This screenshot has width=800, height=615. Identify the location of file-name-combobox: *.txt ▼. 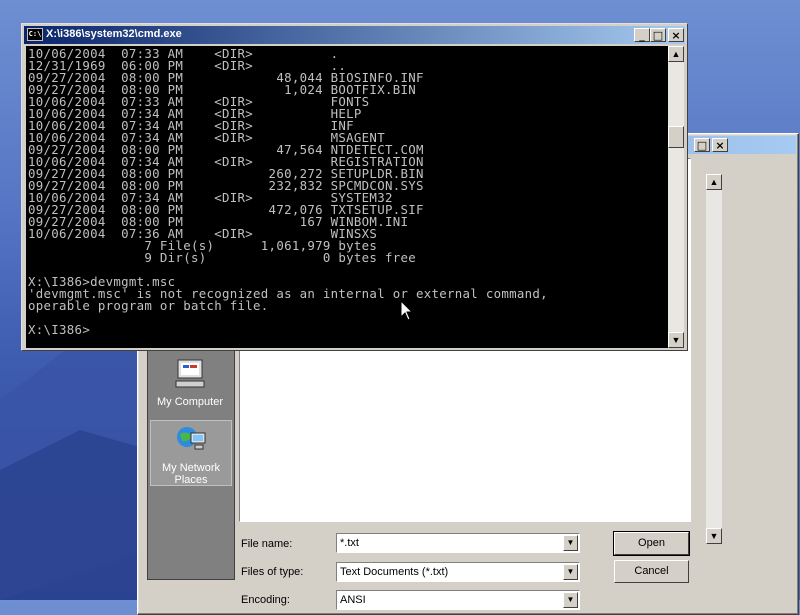
(458, 543).